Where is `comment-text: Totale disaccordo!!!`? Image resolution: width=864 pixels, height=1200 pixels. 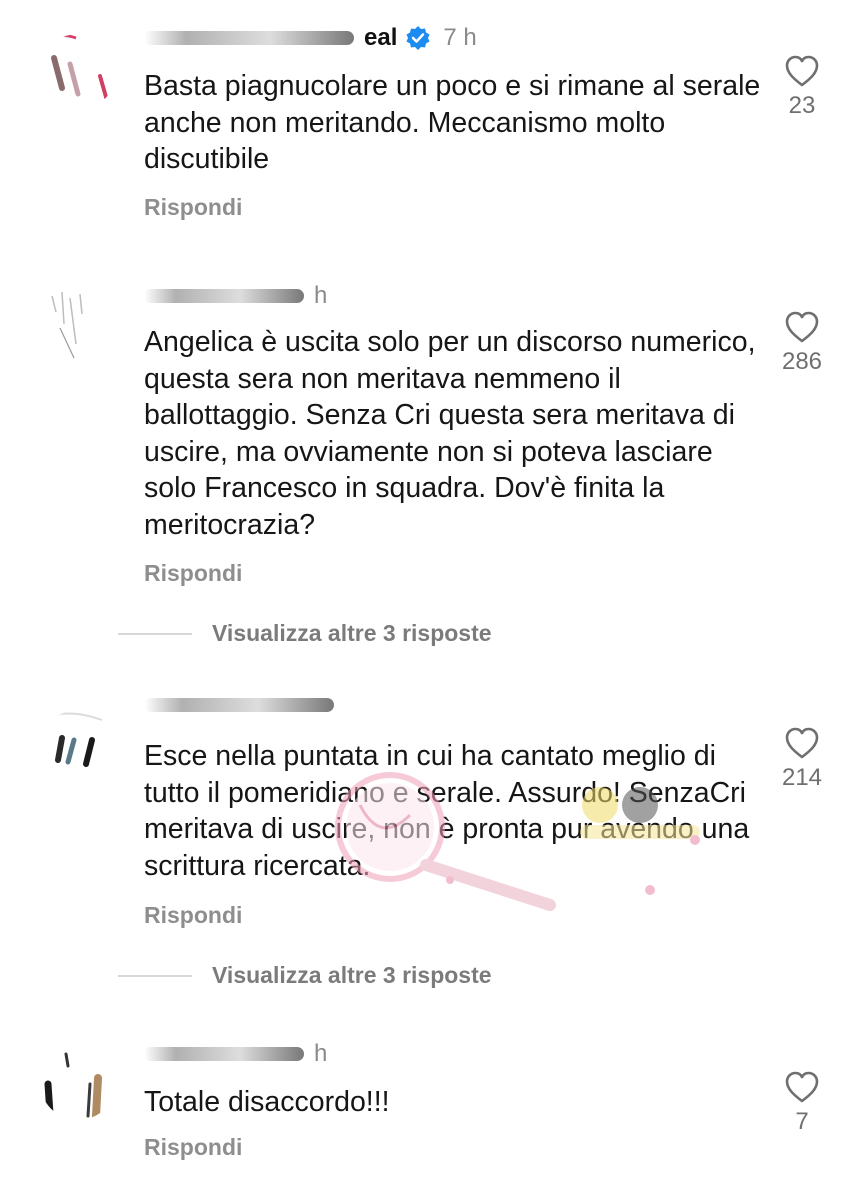
comment-text: Totale disaccordo!!! is located at coordinates (267, 1102).